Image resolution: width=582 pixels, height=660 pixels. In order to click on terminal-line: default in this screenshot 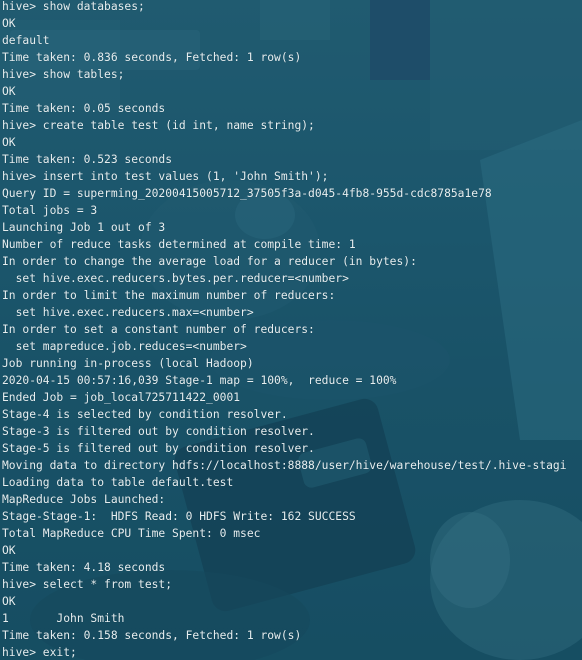, I will do `click(26, 40)`.